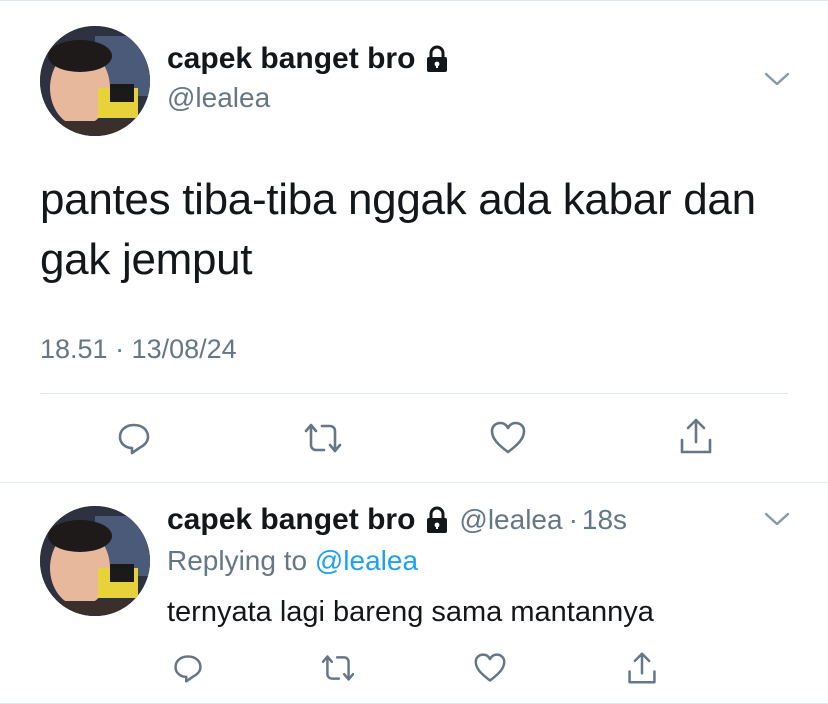 The image size is (828, 704). Describe the element at coordinates (291, 520) in the screenshot. I see `reply-display-name: capek banget bro` at that location.